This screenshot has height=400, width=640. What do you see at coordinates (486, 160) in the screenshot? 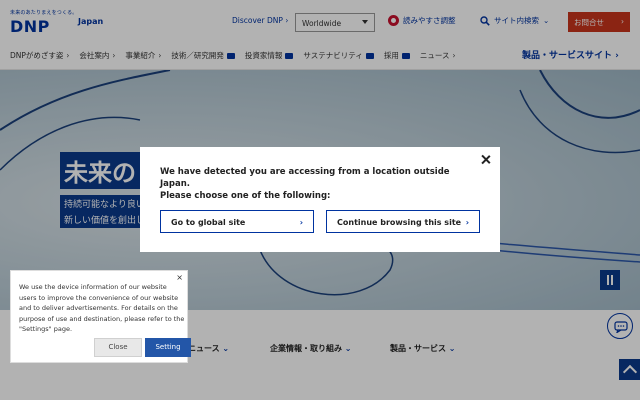
I see `close-icon` at bounding box center [486, 160].